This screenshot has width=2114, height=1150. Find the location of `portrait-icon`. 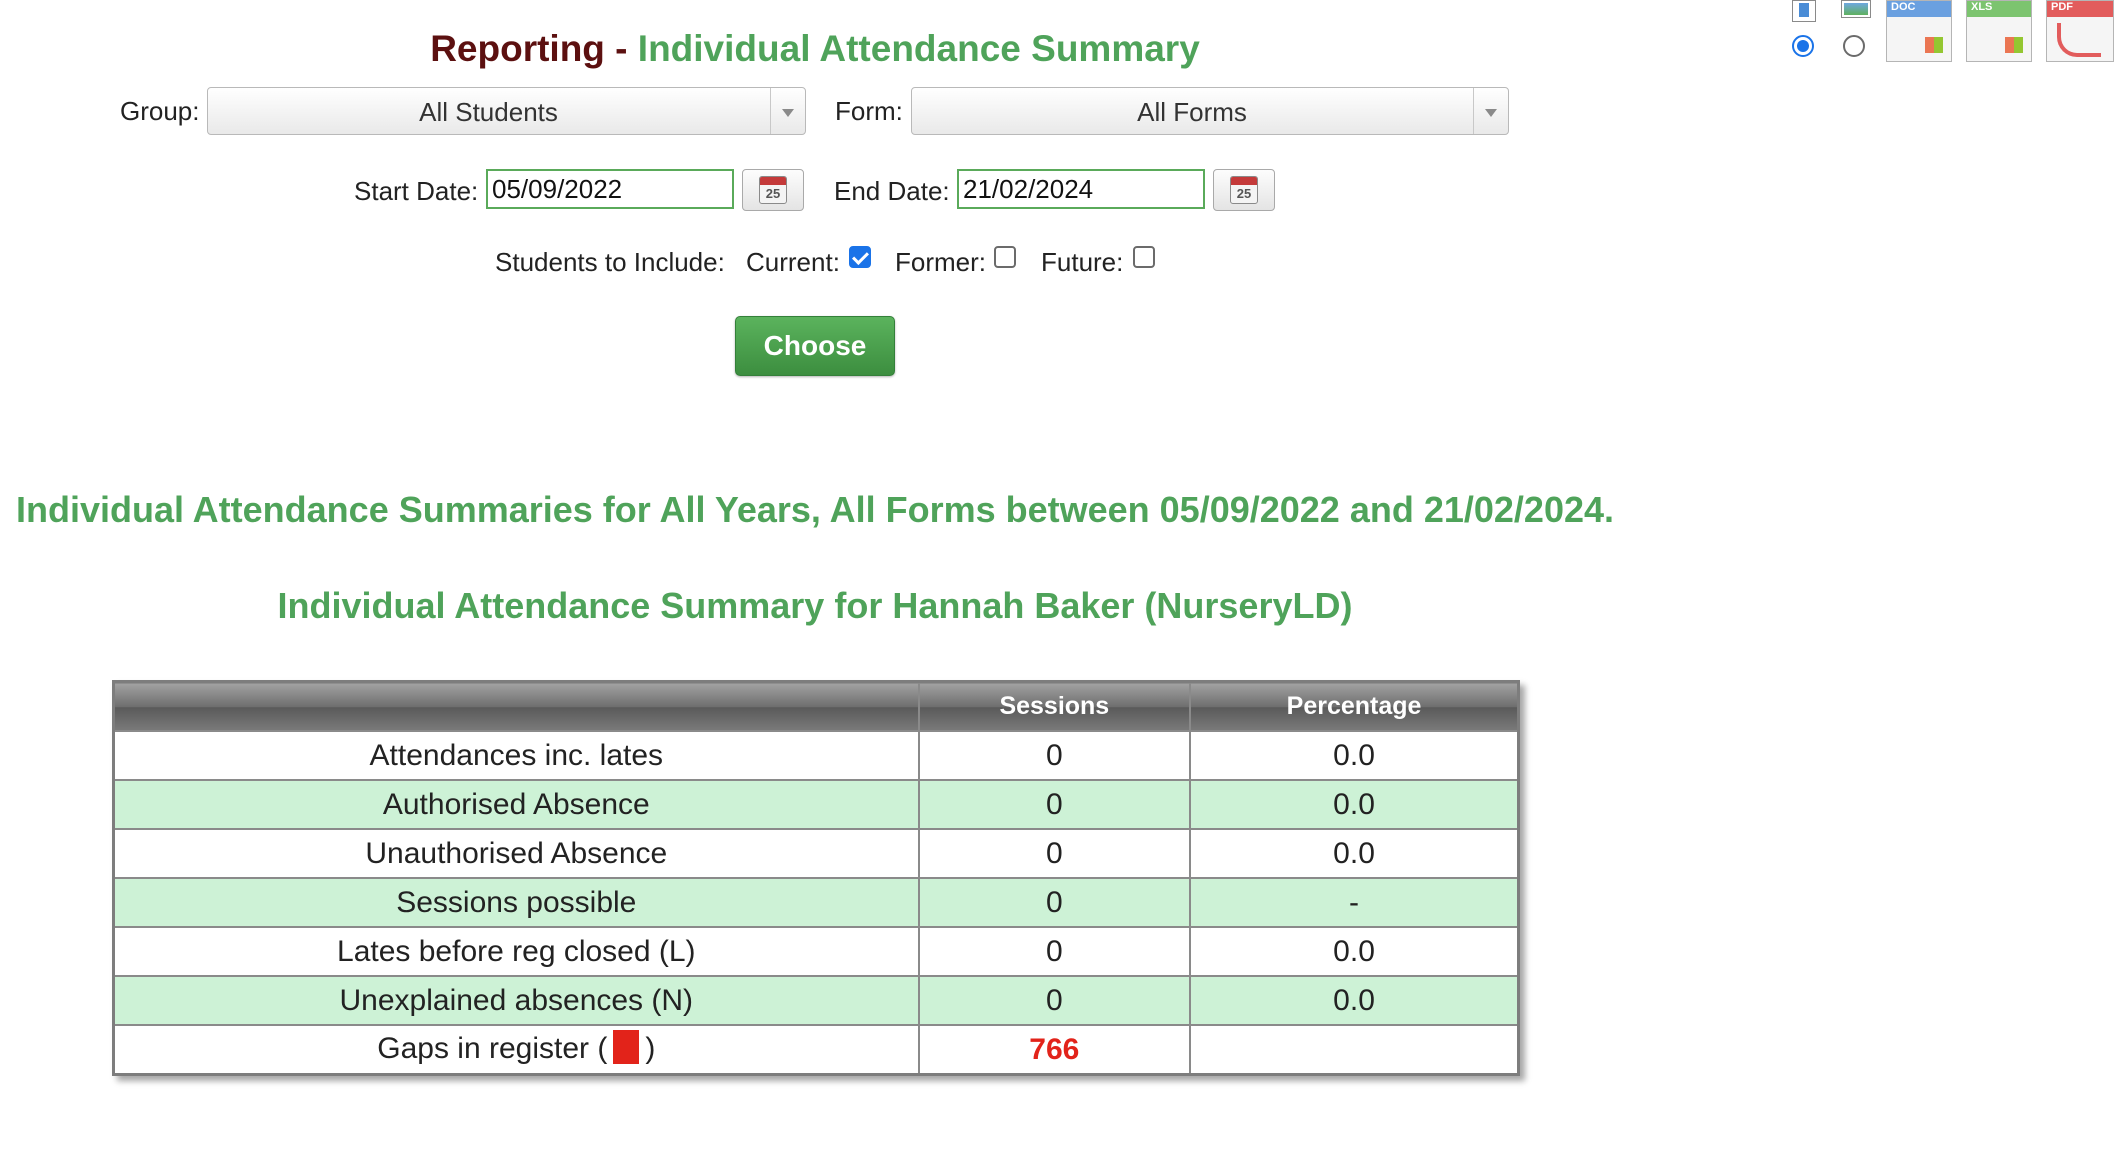

portrait-icon is located at coordinates (1804, 11).